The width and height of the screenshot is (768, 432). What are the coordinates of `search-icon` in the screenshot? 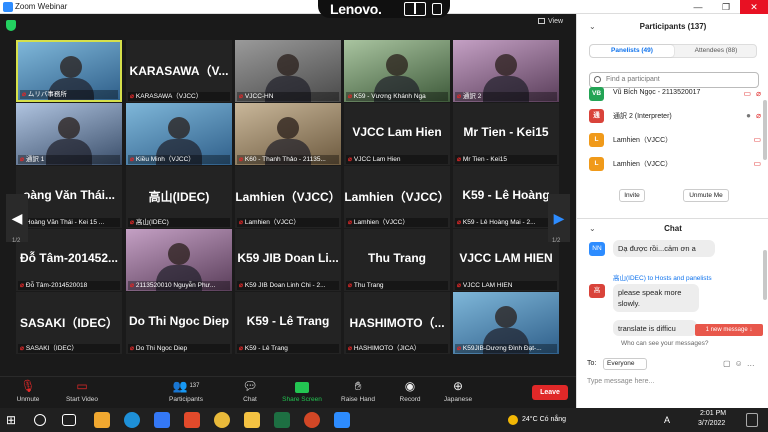 It's located at (40, 420).